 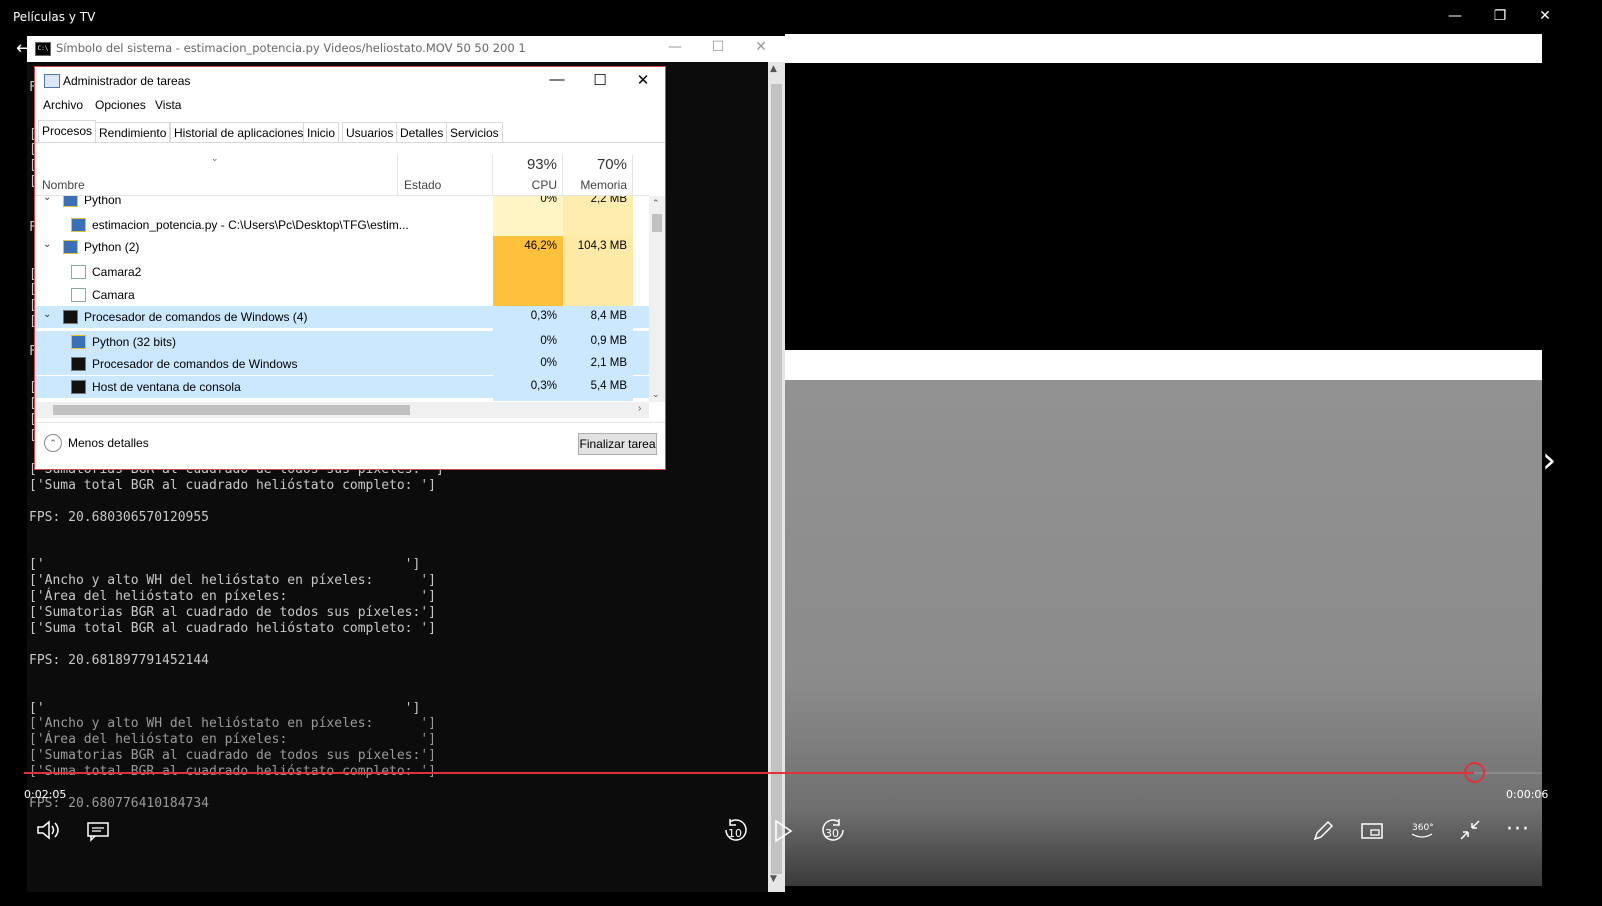 I want to click on window-icon, so click(x=78, y=295).